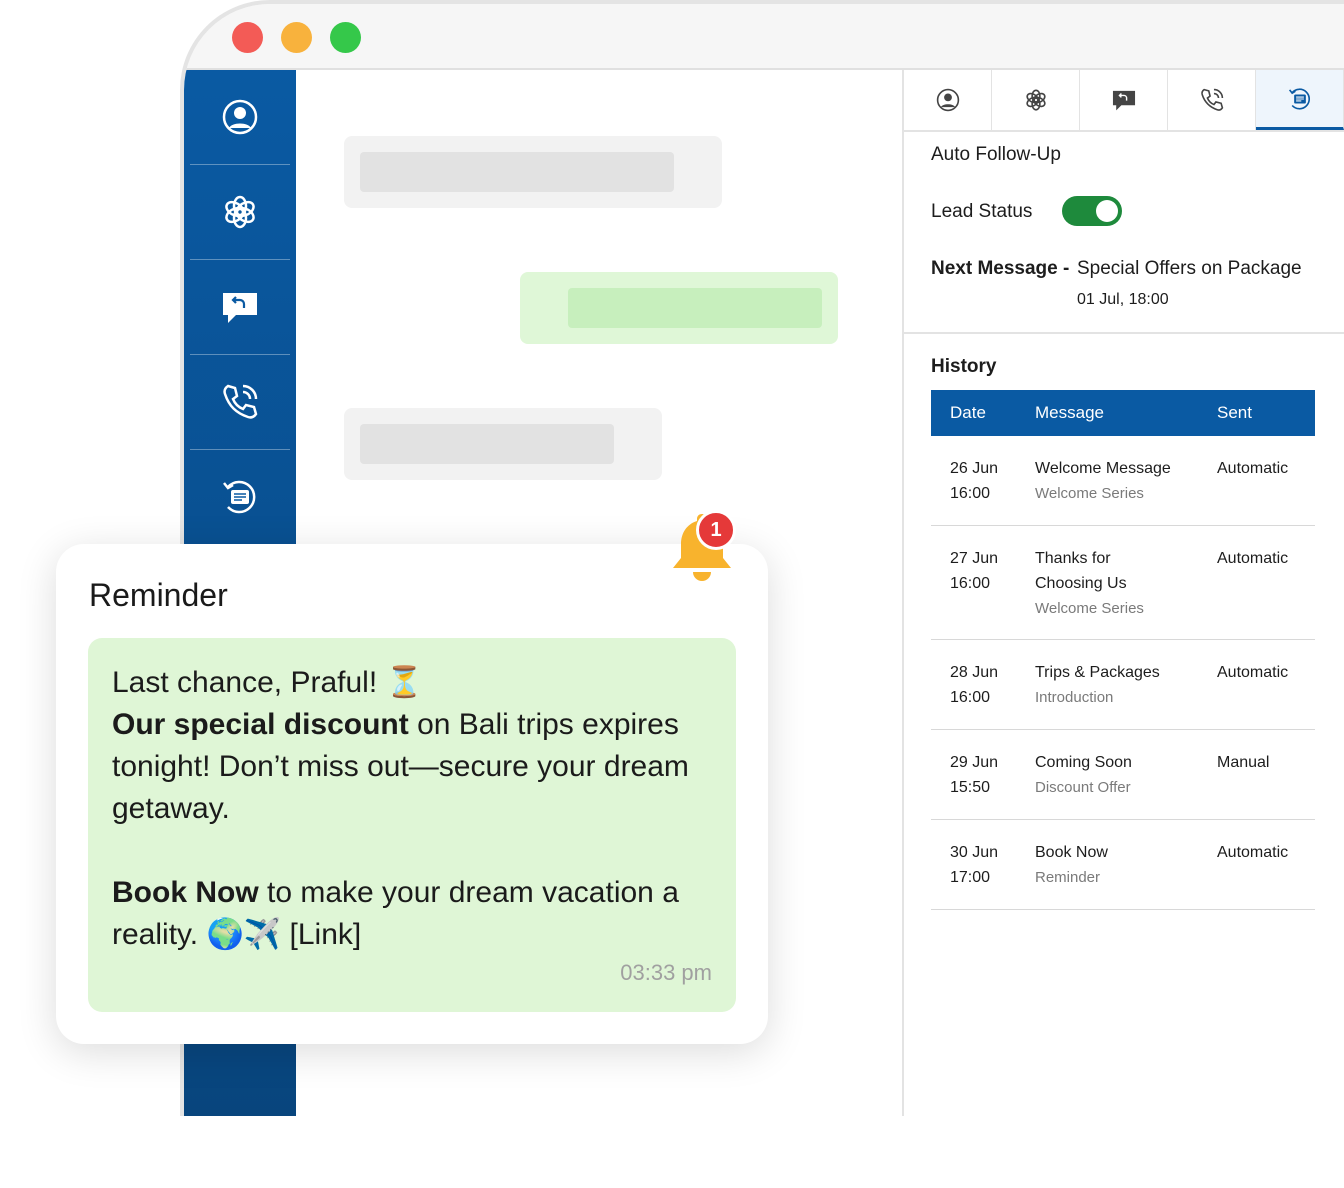 This screenshot has width=1344, height=1188. Describe the element at coordinates (974, 468) in the screenshot. I see `row-date: 26 Jun` at that location.